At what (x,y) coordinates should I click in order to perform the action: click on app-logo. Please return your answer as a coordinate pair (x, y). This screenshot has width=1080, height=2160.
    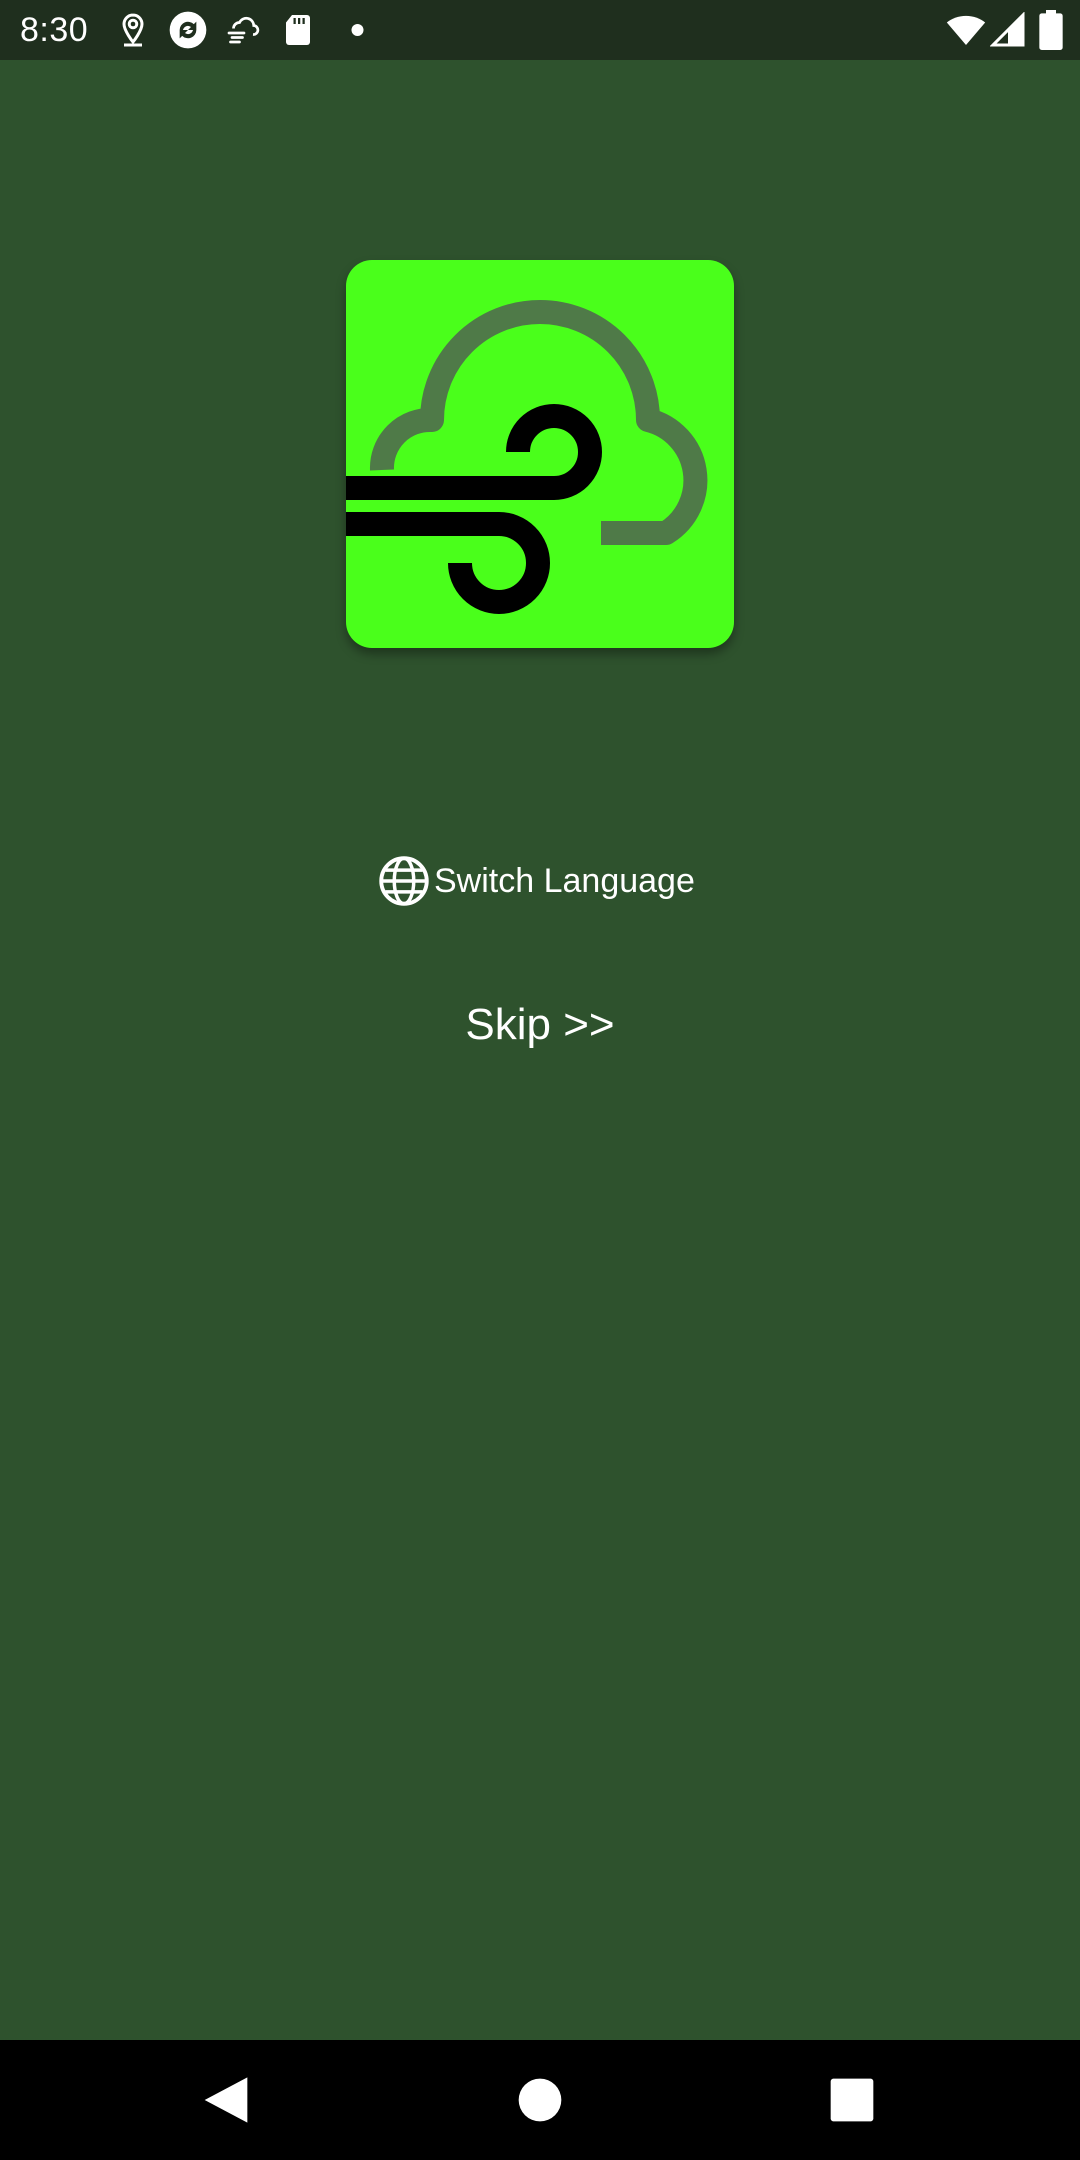
    Looking at the image, I should click on (540, 454).